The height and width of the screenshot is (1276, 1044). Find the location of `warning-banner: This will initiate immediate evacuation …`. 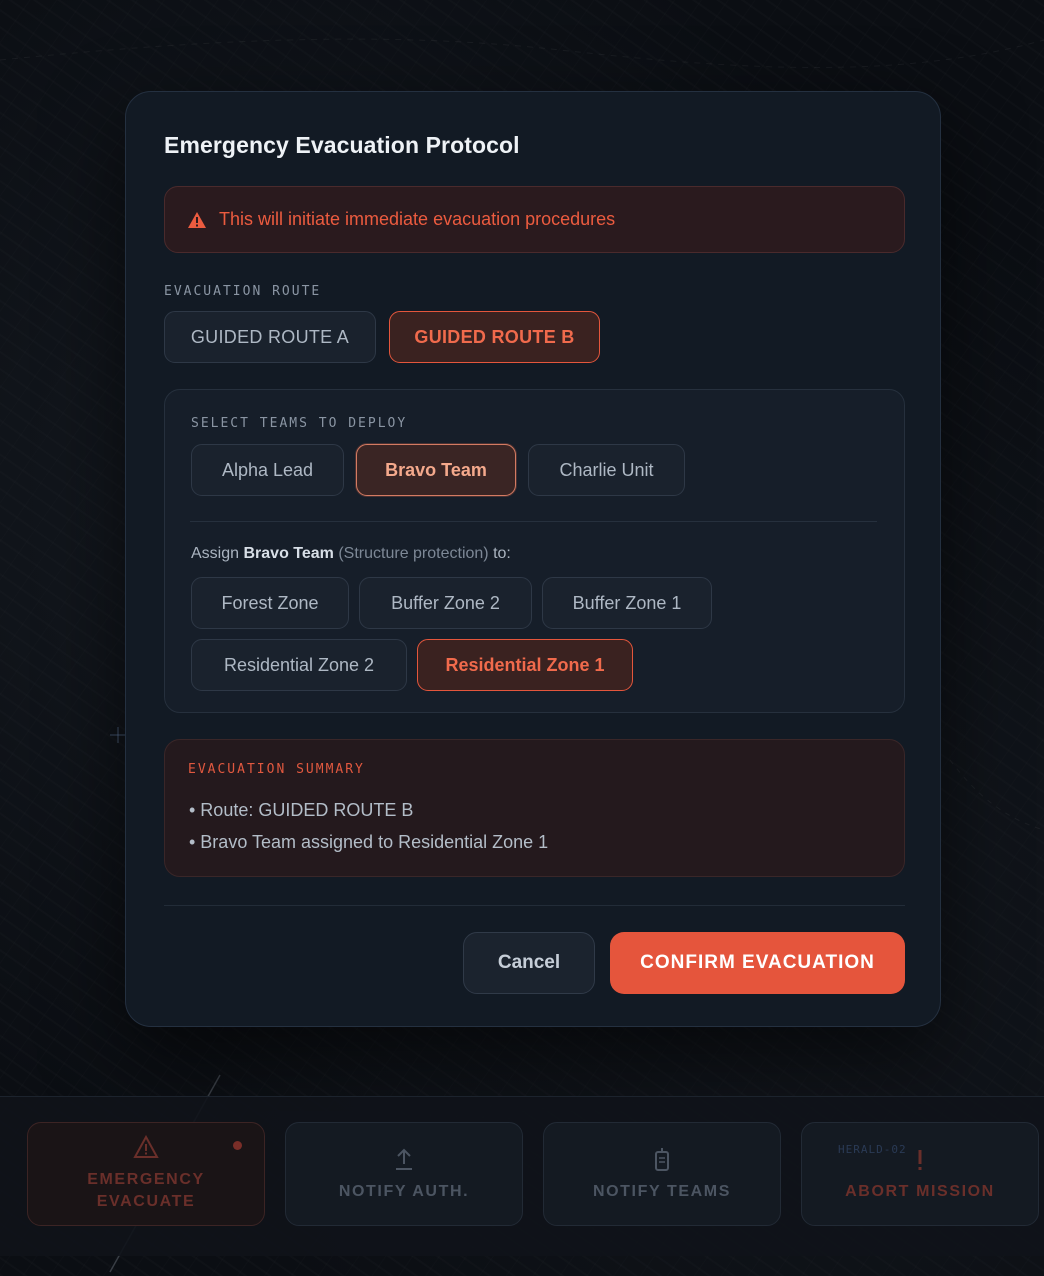

warning-banner: This will initiate immediate evacuation … is located at coordinates (534, 219).